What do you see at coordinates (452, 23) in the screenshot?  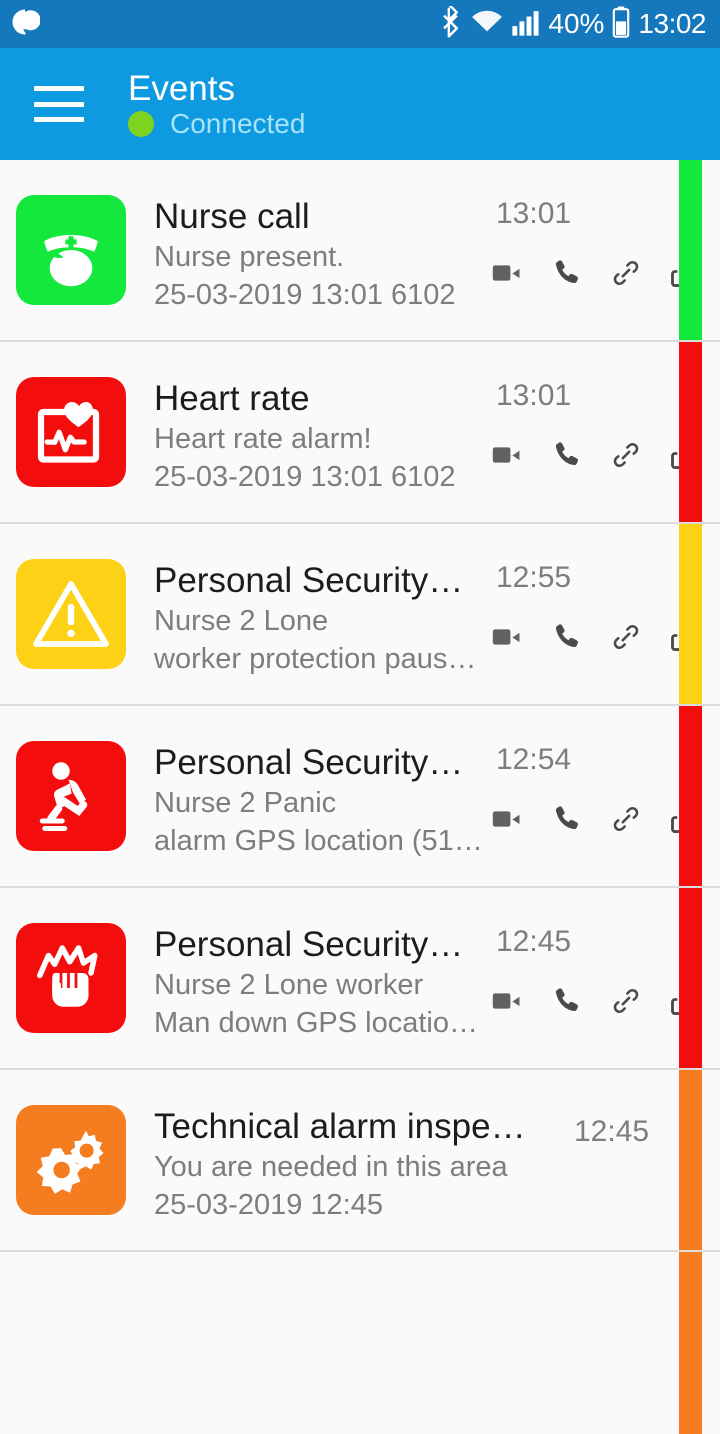 I see `bluetooth-icon` at bounding box center [452, 23].